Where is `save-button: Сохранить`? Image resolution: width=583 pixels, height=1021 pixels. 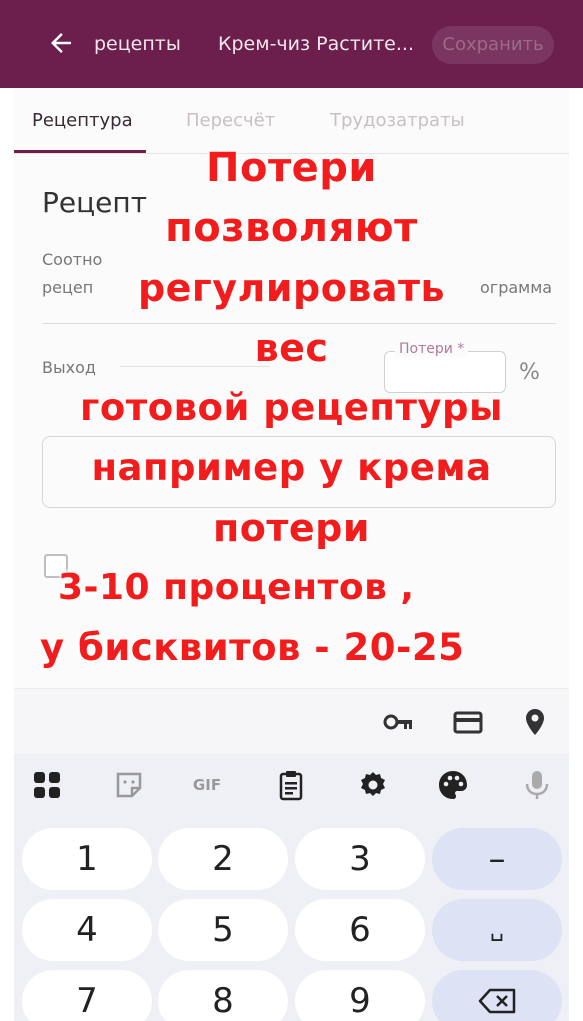
save-button: Сохранить is located at coordinates (493, 45).